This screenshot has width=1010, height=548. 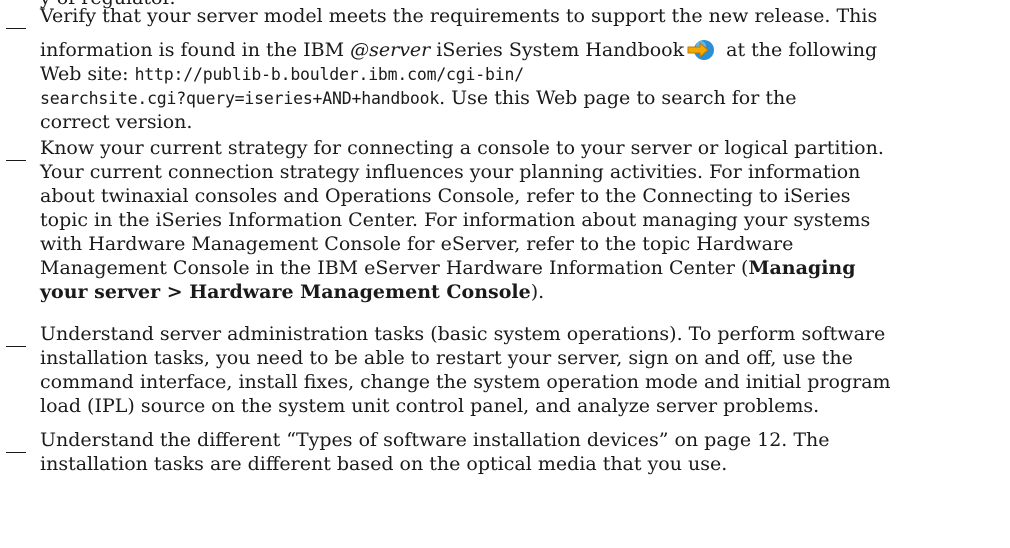 What do you see at coordinates (116, 122) in the screenshot?
I see `line: correct version.` at bounding box center [116, 122].